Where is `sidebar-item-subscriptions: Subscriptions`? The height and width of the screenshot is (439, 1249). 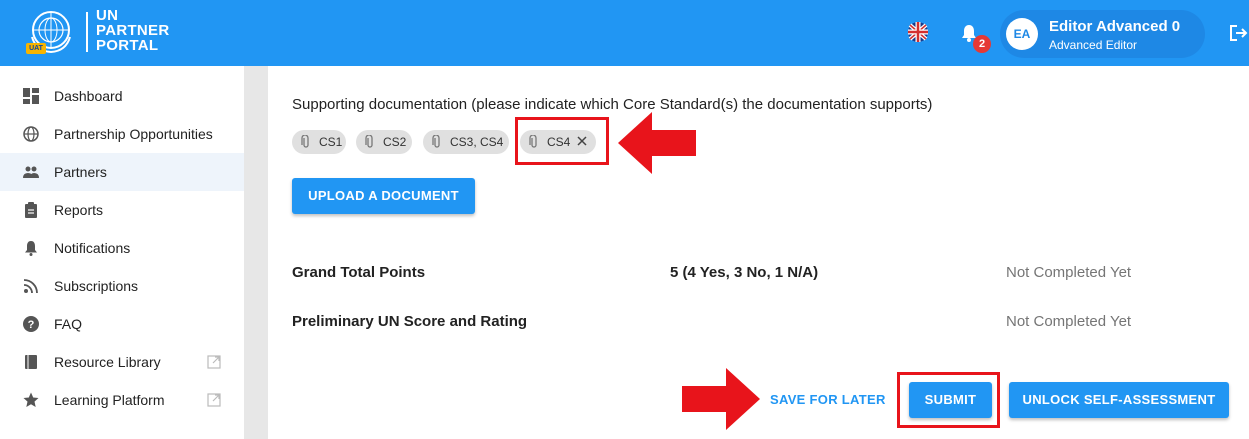
sidebar-item-subscriptions: Subscriptions is located at coordinates (122, 286).